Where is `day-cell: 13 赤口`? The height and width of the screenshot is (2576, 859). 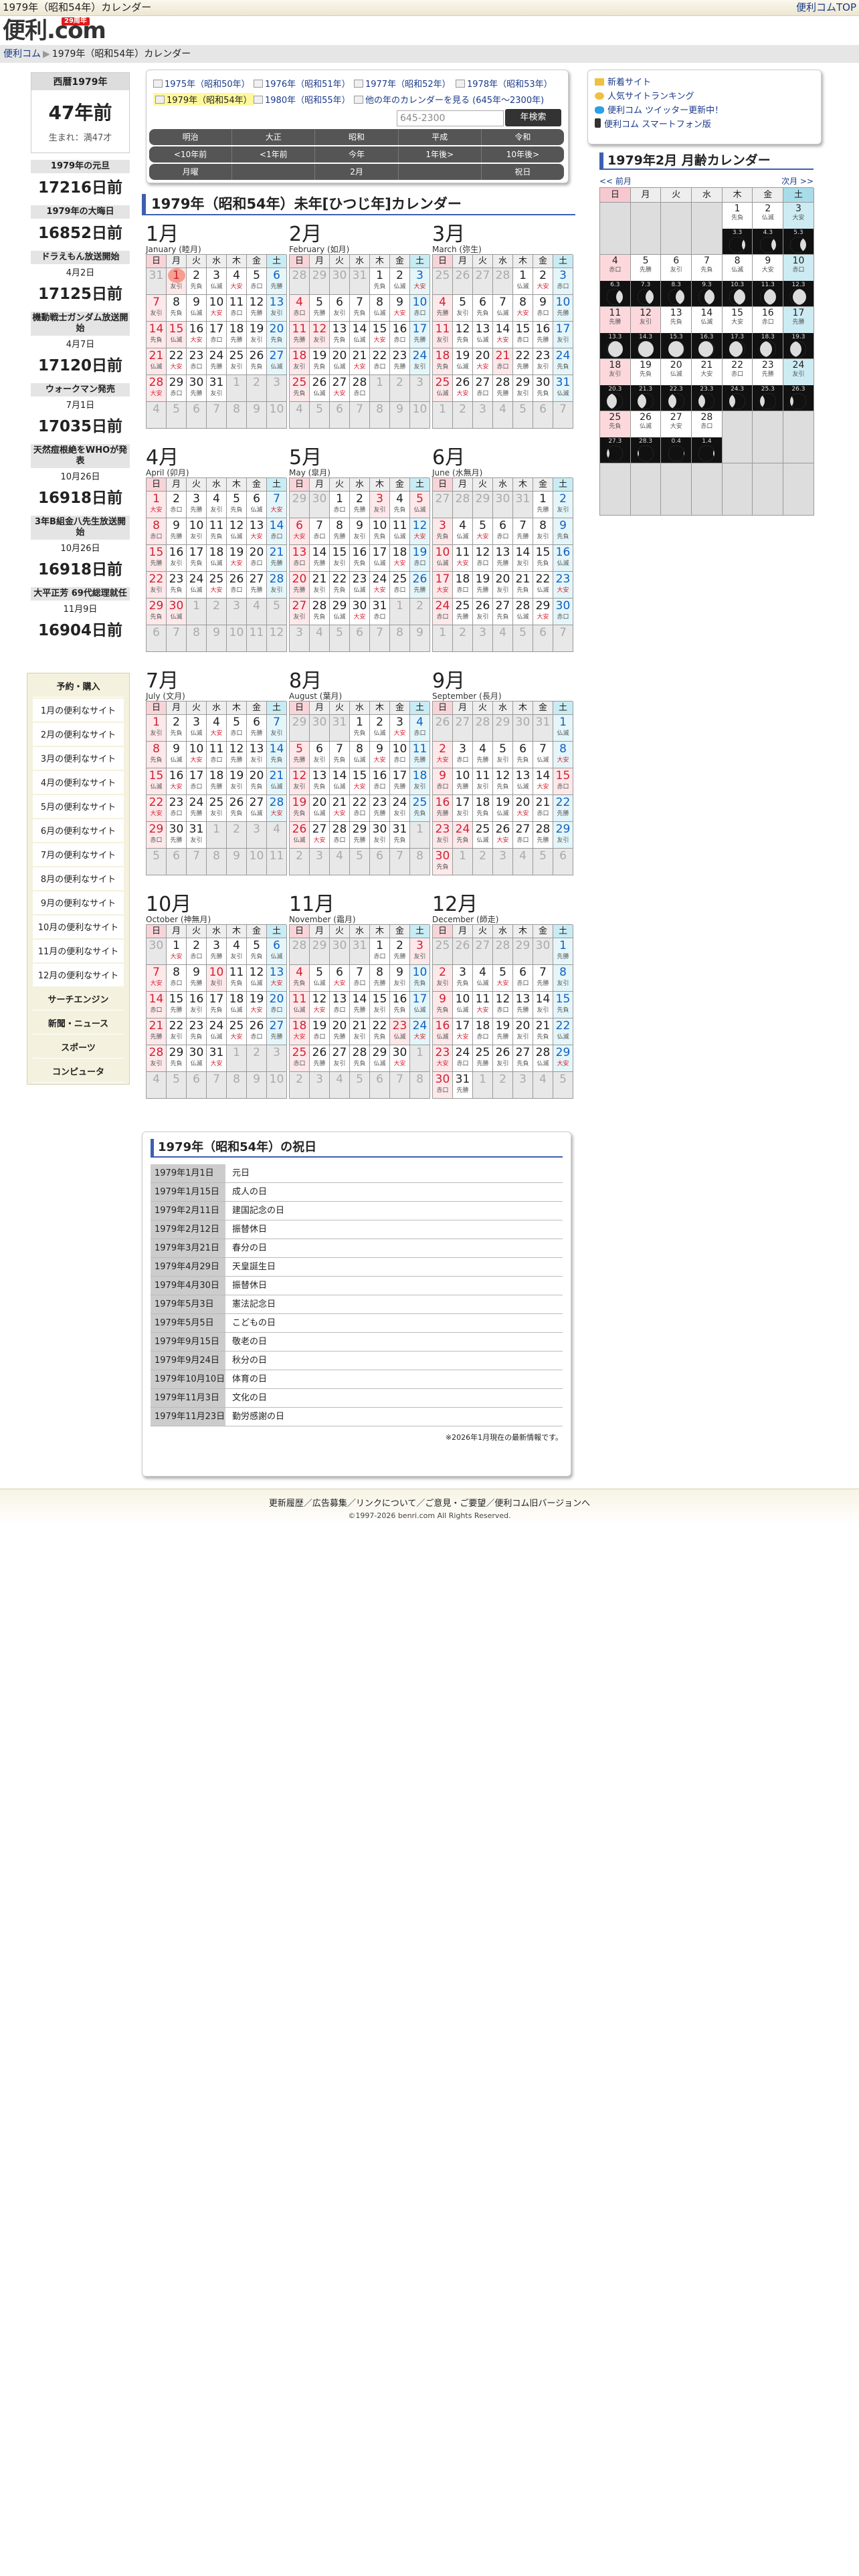
day-cell: 13 赤口 is located at coordinates (340, 1005).